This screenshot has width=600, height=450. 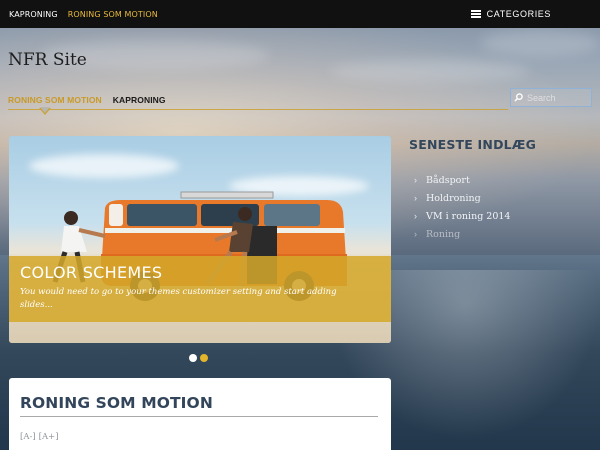 I want to click on search-input, so click(x=557, y=97).